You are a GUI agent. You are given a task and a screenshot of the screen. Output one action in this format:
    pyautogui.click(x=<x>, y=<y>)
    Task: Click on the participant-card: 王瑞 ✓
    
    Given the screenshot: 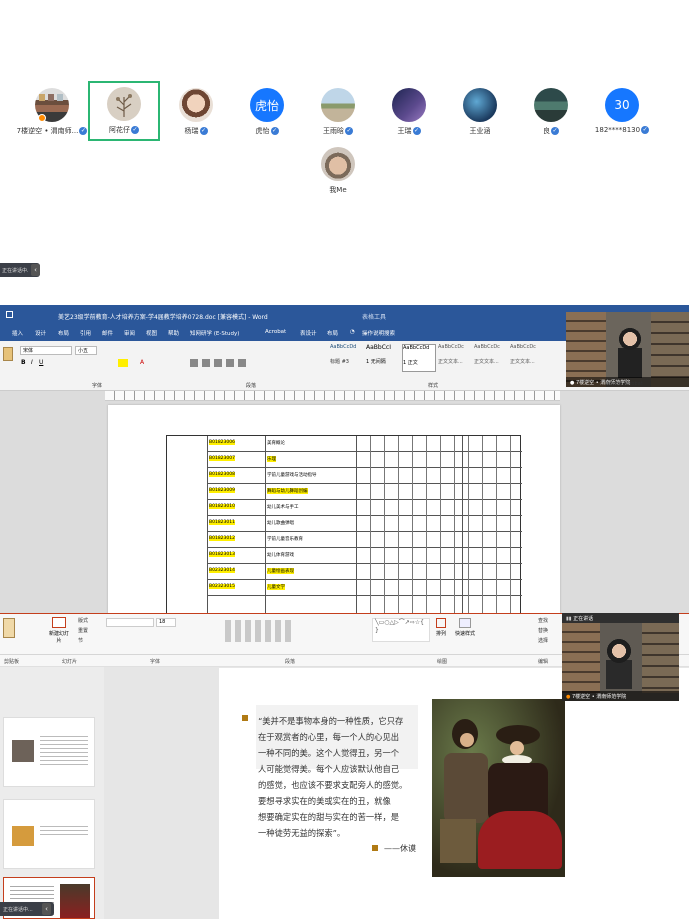 What is the action you would take?
    pyautogui.click(x=409, y=114)
    